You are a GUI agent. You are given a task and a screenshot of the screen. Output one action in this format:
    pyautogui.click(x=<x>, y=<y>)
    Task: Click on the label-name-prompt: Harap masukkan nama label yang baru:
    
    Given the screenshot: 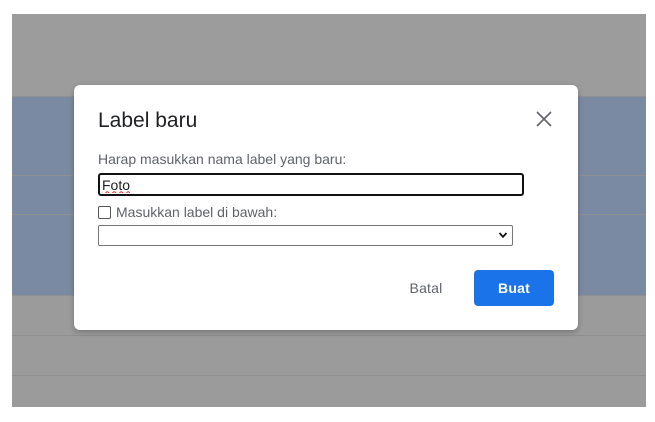 What is the action you would take?
    pyautogui.click(x=222, y=159)
    